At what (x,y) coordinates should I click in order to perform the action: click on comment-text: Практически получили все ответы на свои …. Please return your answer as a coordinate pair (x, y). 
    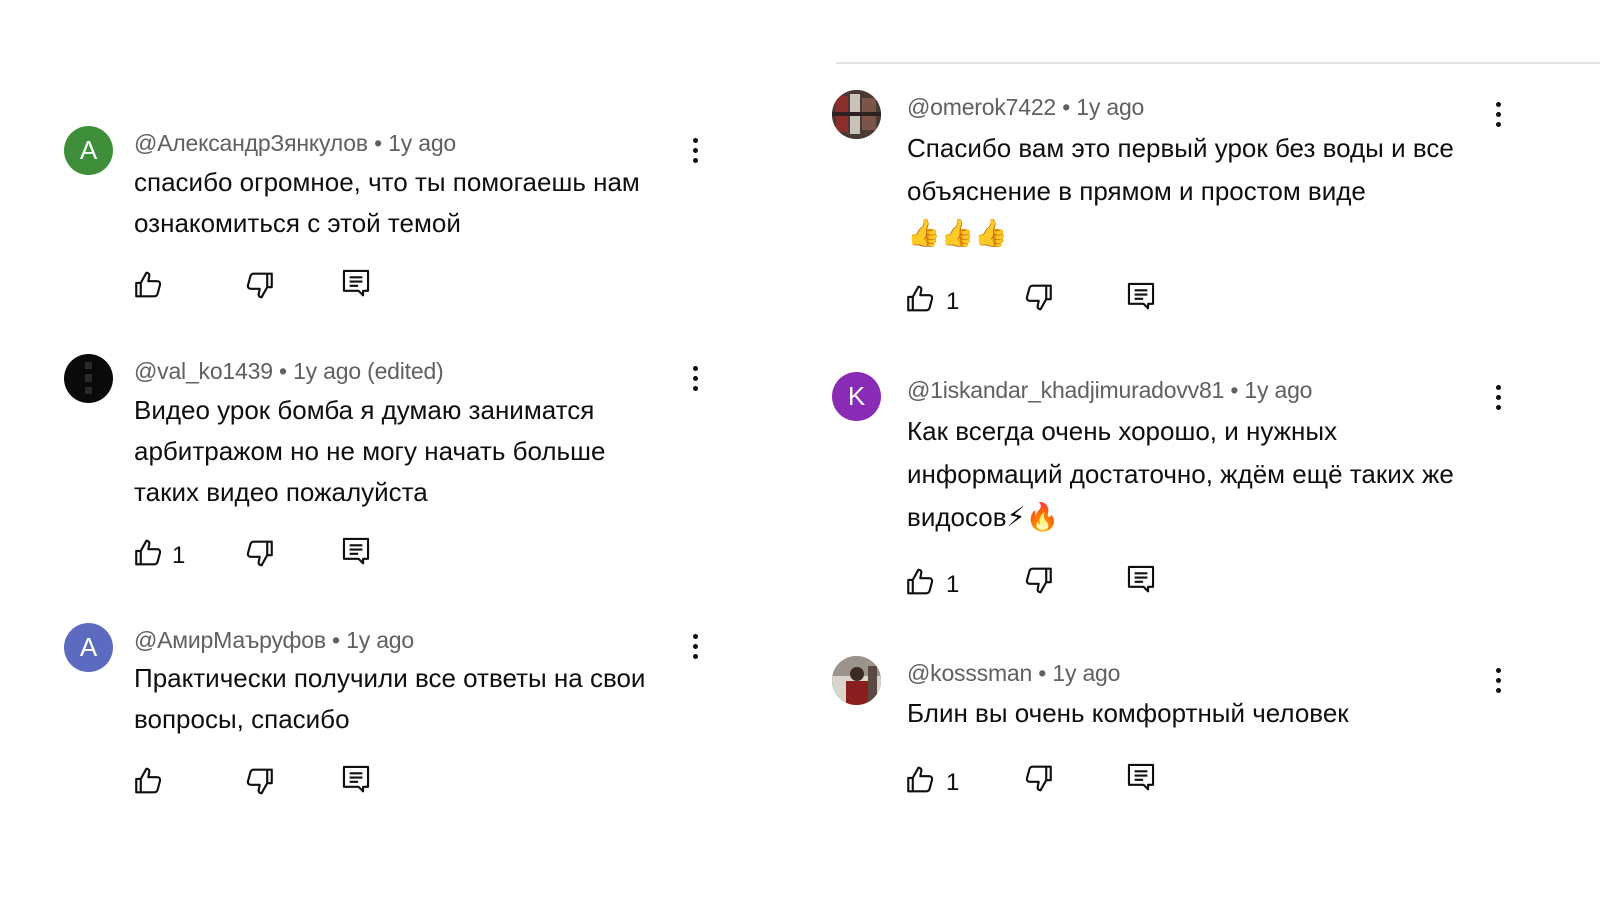
    Looking at the image, I should click on (390, 698).